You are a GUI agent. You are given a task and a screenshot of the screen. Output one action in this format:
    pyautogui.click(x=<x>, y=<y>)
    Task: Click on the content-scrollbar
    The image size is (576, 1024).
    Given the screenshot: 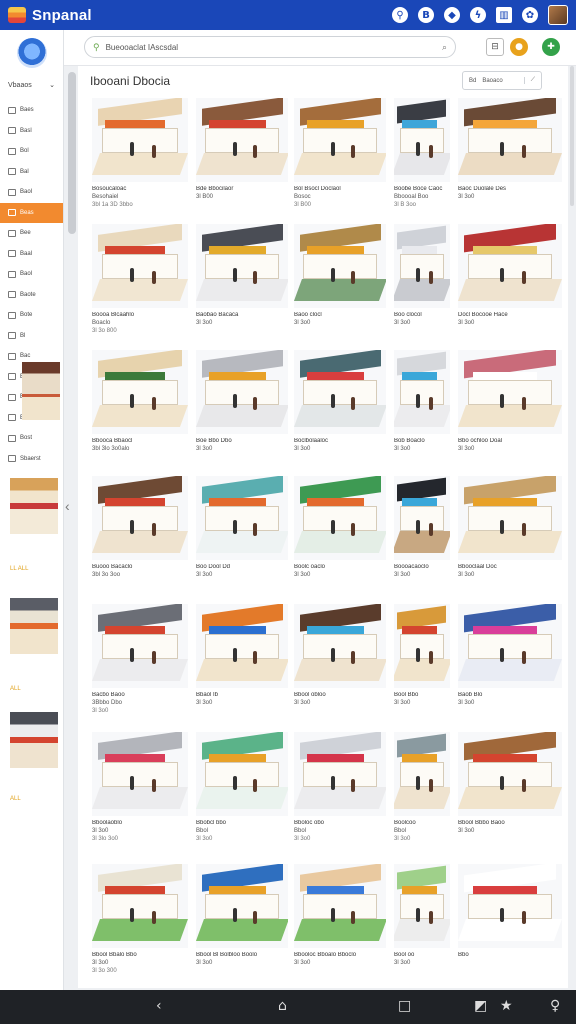 What is the action you would take?
    pyautogui.click(x=572, y=136)
    